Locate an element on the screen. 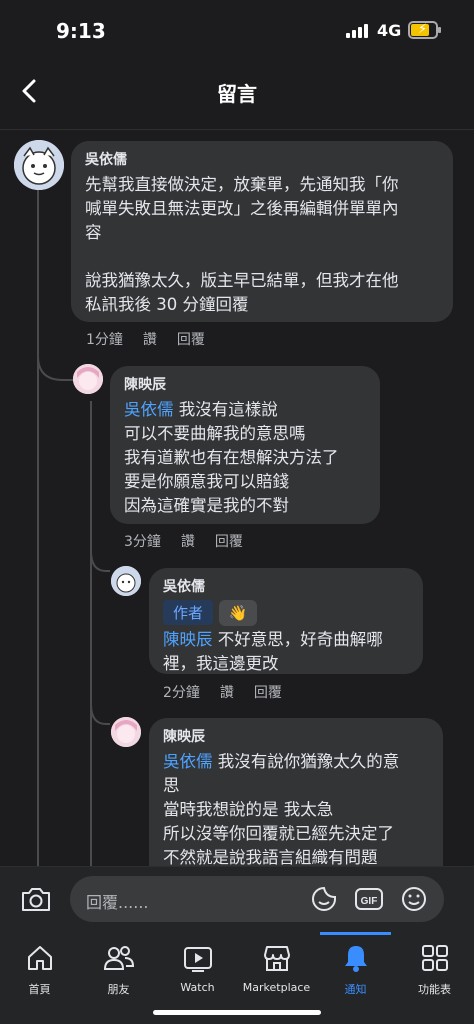 This screenshot has width=474, height=1024. tab-friends: 朋友 is located at coordinates (118, 969).